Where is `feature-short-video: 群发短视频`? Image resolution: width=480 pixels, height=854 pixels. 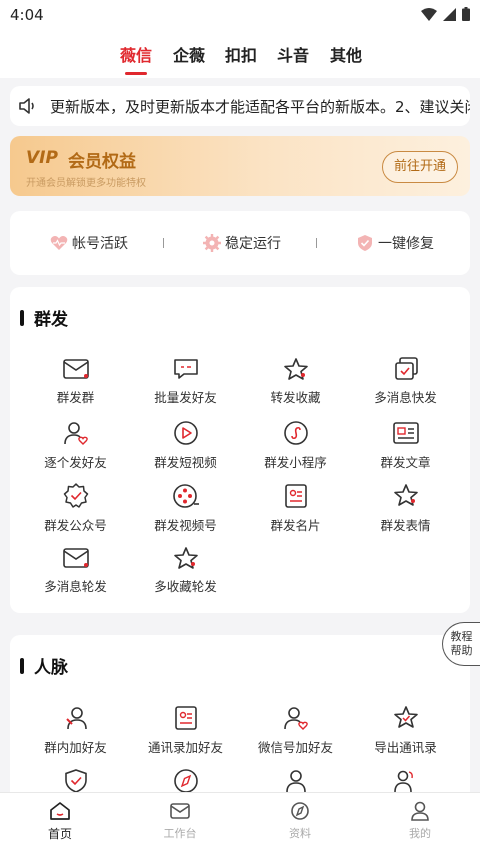 feature-short-video: 群发短视频 is located at coordinates (185, 451).